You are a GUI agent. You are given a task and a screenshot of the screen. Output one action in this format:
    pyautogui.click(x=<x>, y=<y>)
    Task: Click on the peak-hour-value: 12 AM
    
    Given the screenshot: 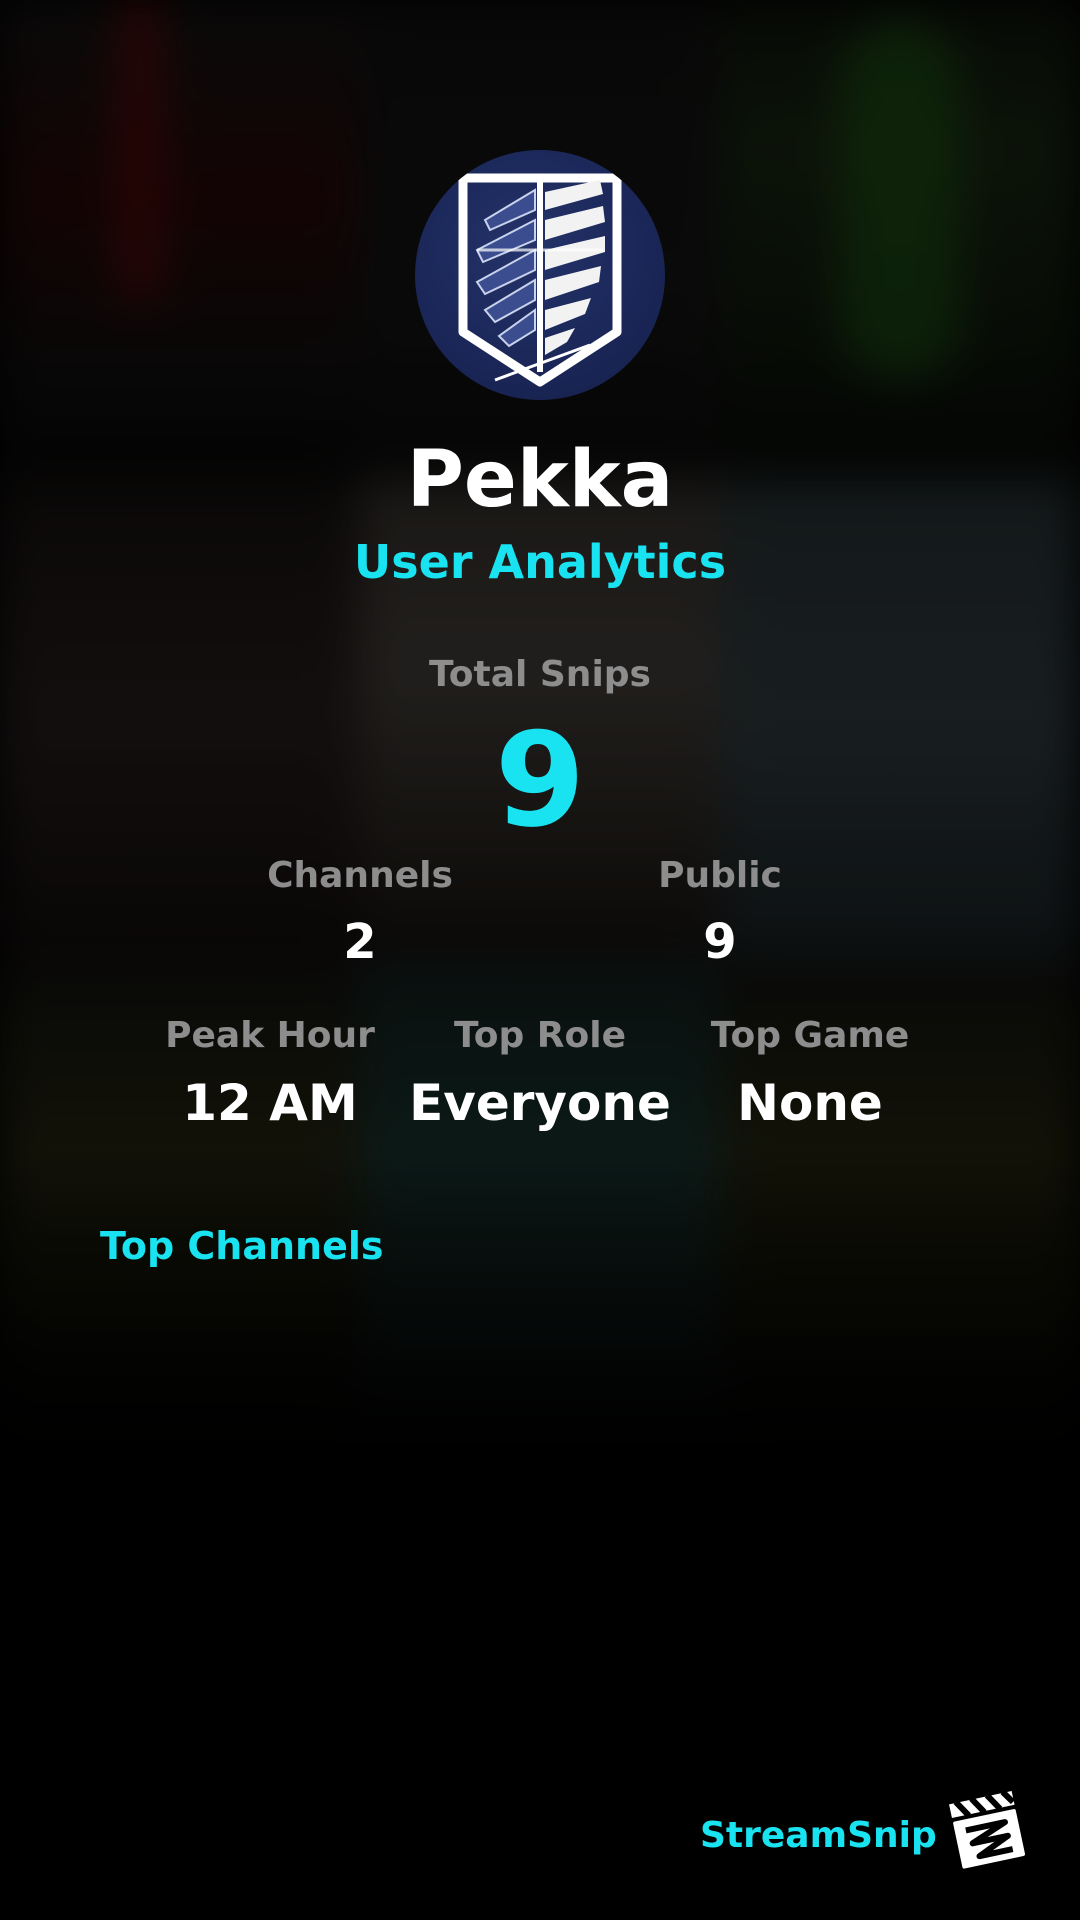 What is the action you would take?
    pyautogui.click(x=270, y=1103)
    